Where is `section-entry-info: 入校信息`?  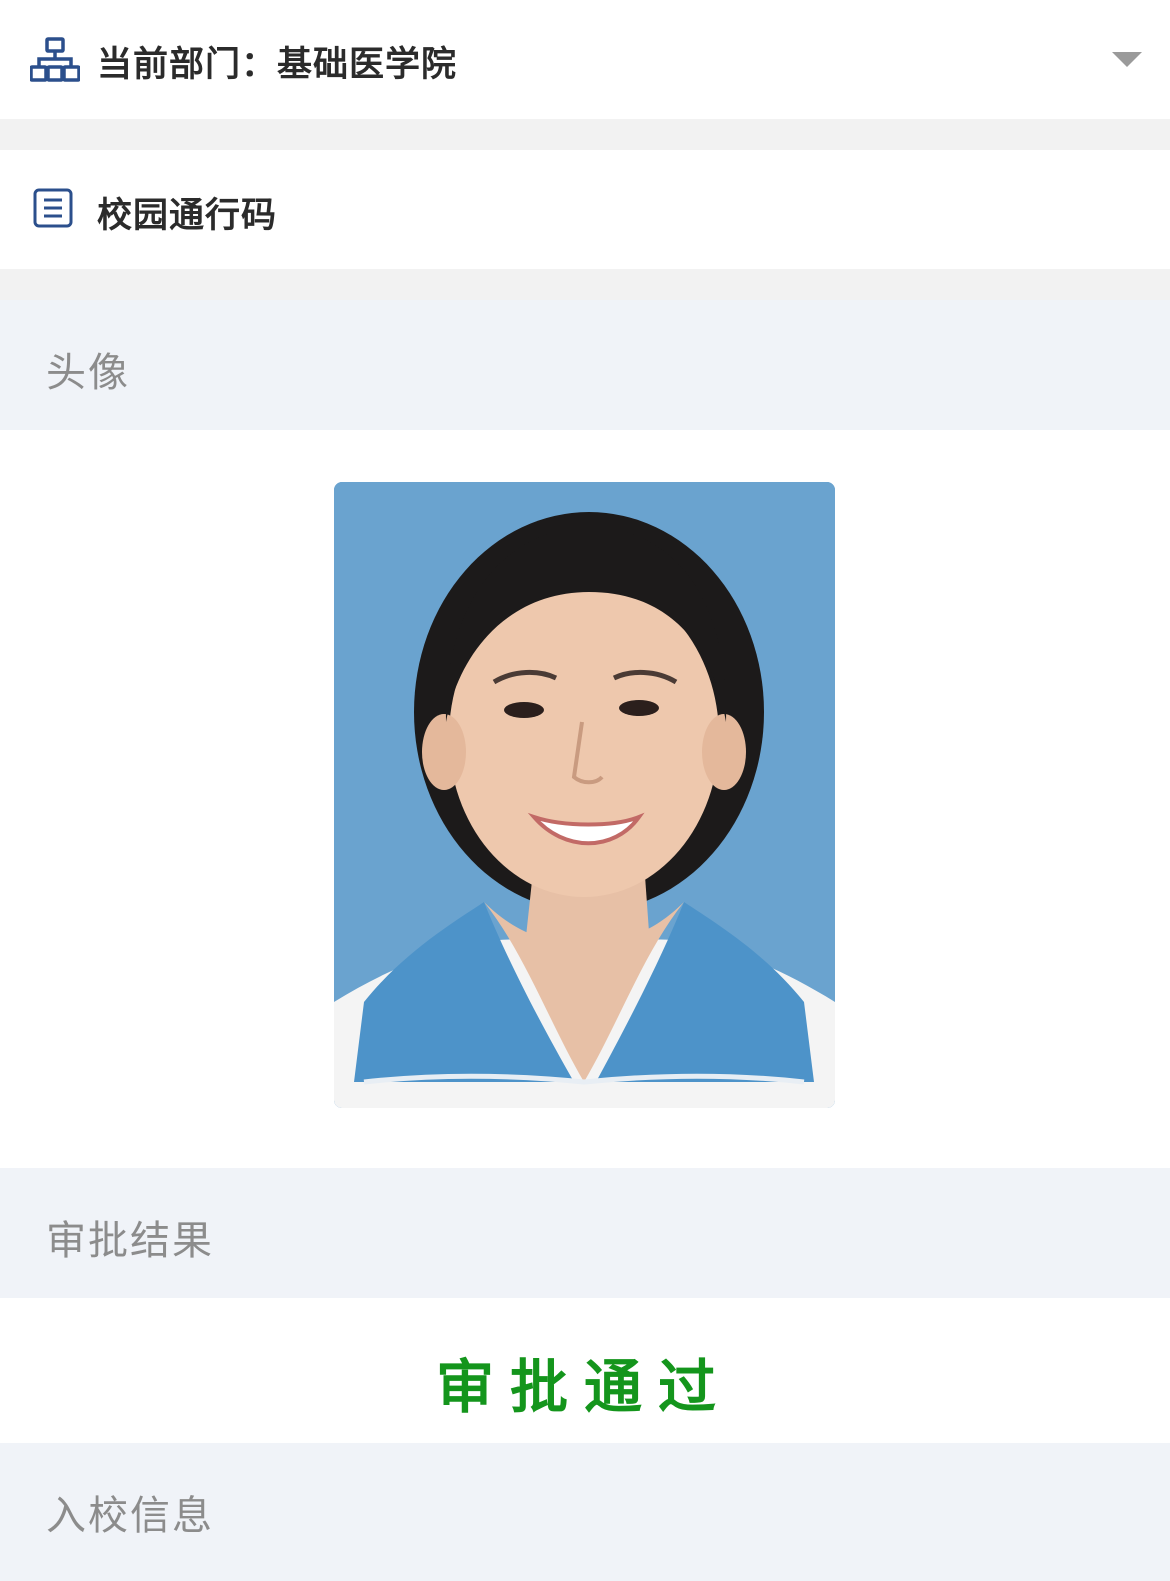
section-entry-info: 入校信息 is located at coordinates (585, 1512).